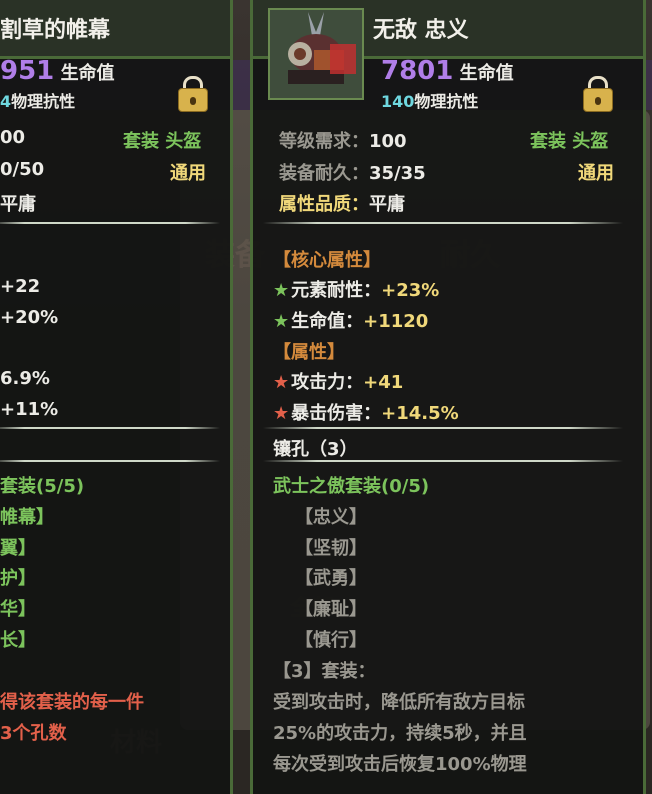 Image resolution: width=652 pixels, height=794 pixels. What do you see at coordinates (596, 173) in the screenshot?
I see `right-usage: 通用` at bounding box center [596, 173].